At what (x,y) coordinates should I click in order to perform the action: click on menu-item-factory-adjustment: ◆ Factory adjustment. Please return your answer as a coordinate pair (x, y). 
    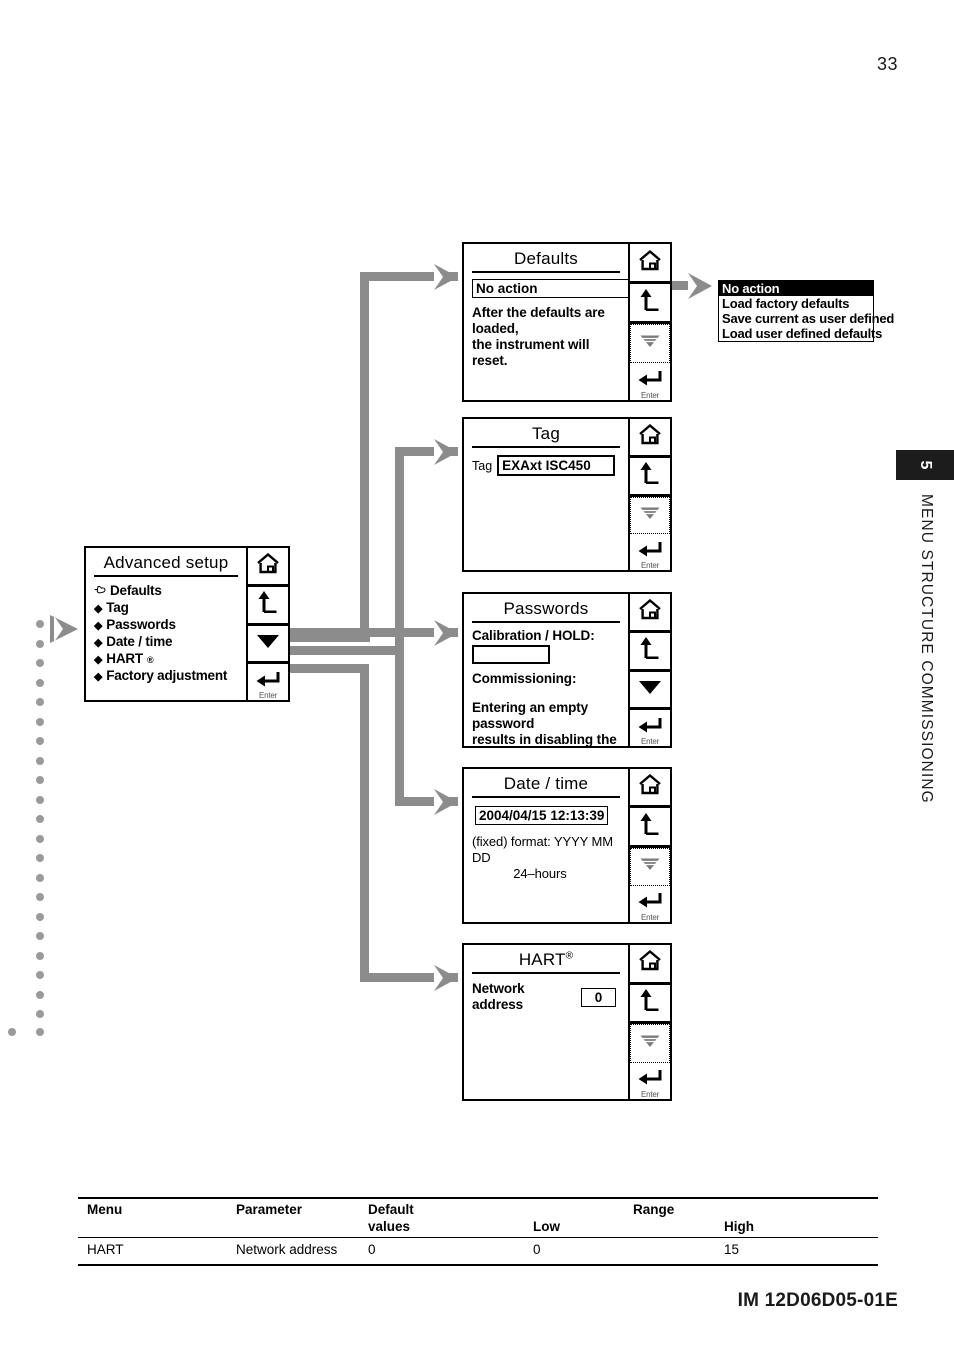
    Looking at the image, I should click on (167, 676).